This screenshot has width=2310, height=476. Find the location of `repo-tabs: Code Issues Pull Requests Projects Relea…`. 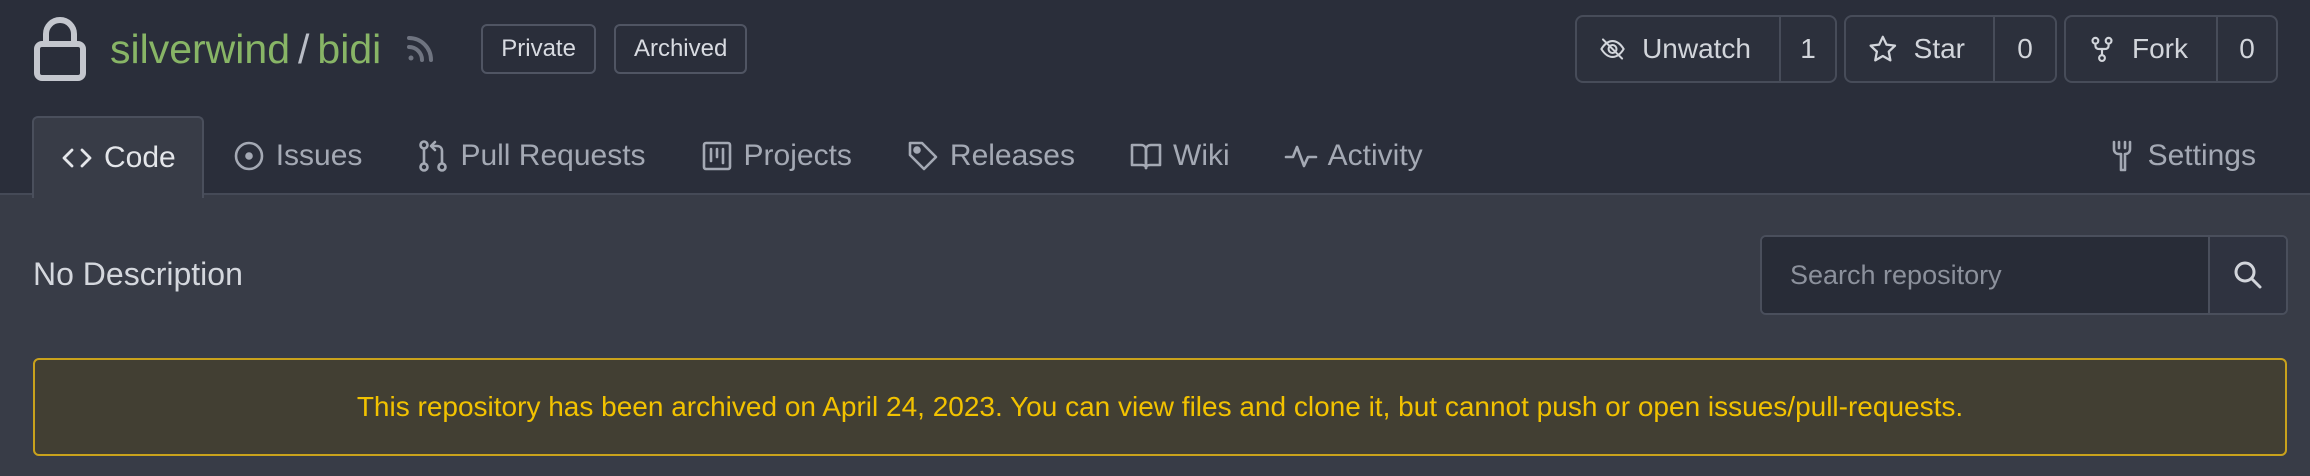

repo-tabs: Code Issues Pull Requests Projects Relea… is located at coordinates (741, 157).